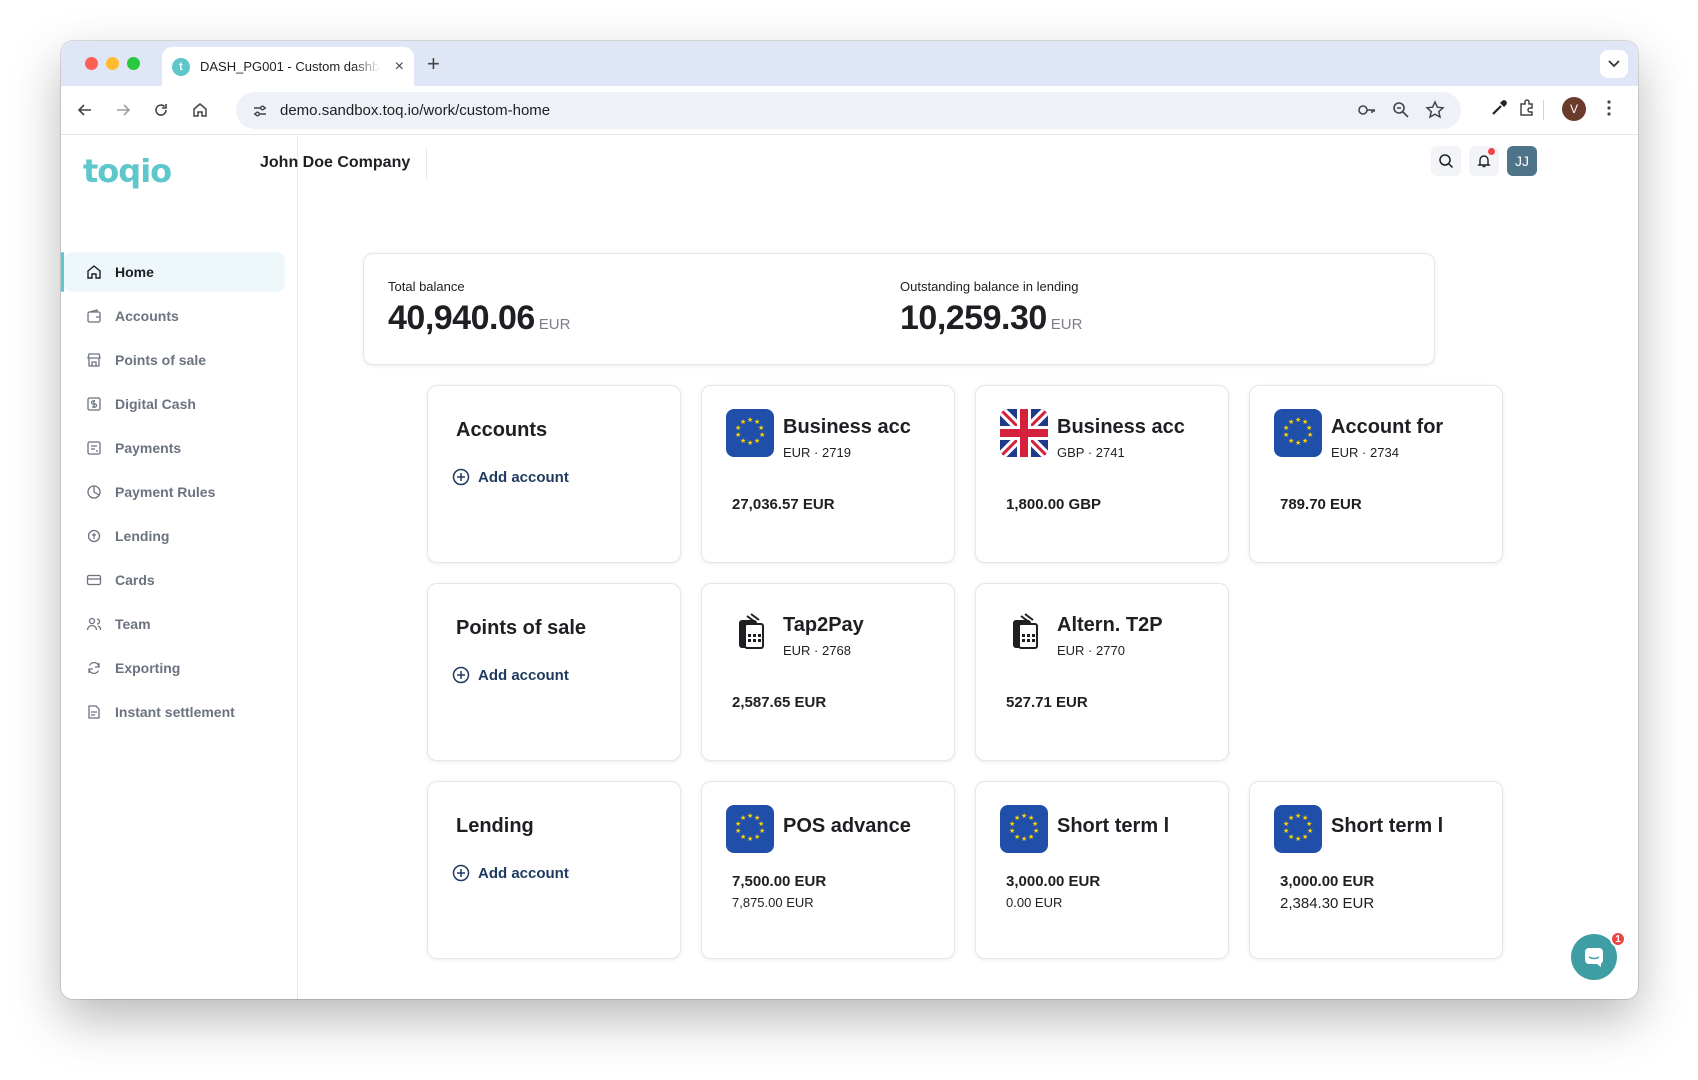  I want to click on close-window-button, so click(91, 63).